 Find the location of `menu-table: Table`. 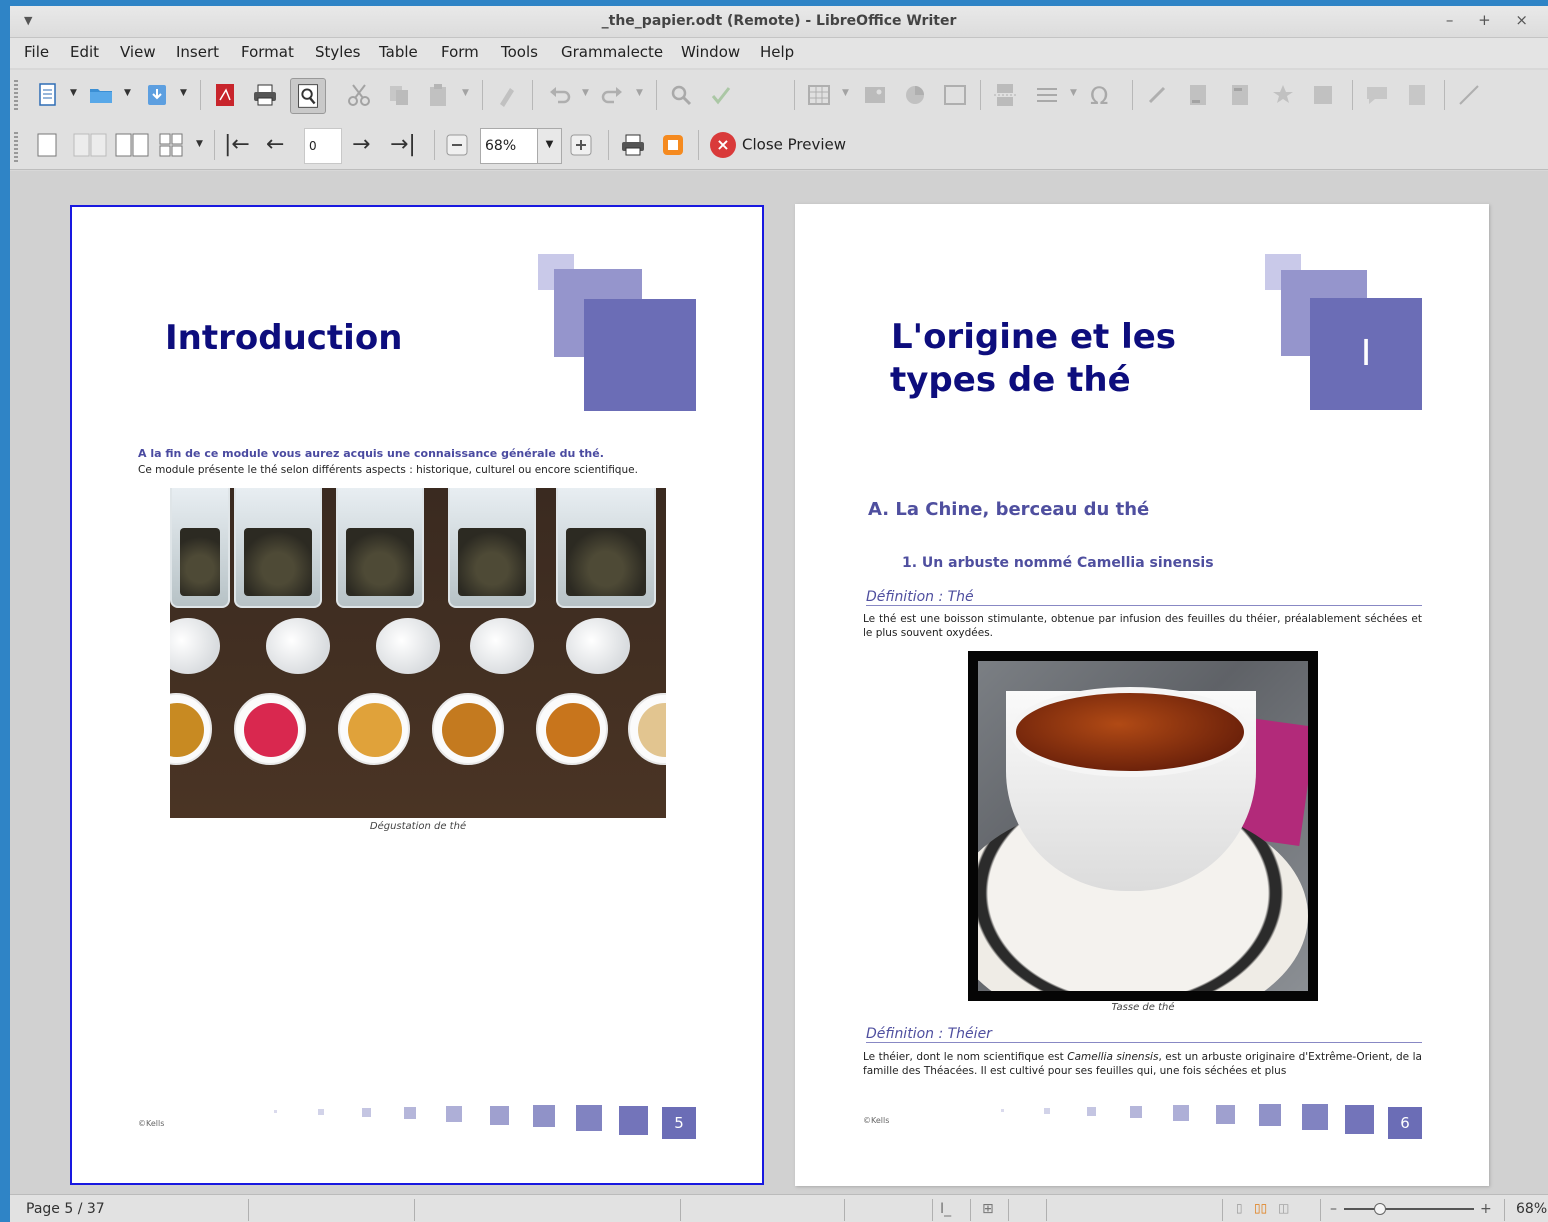

menu-table: Table is located at coordinates (398, 52).